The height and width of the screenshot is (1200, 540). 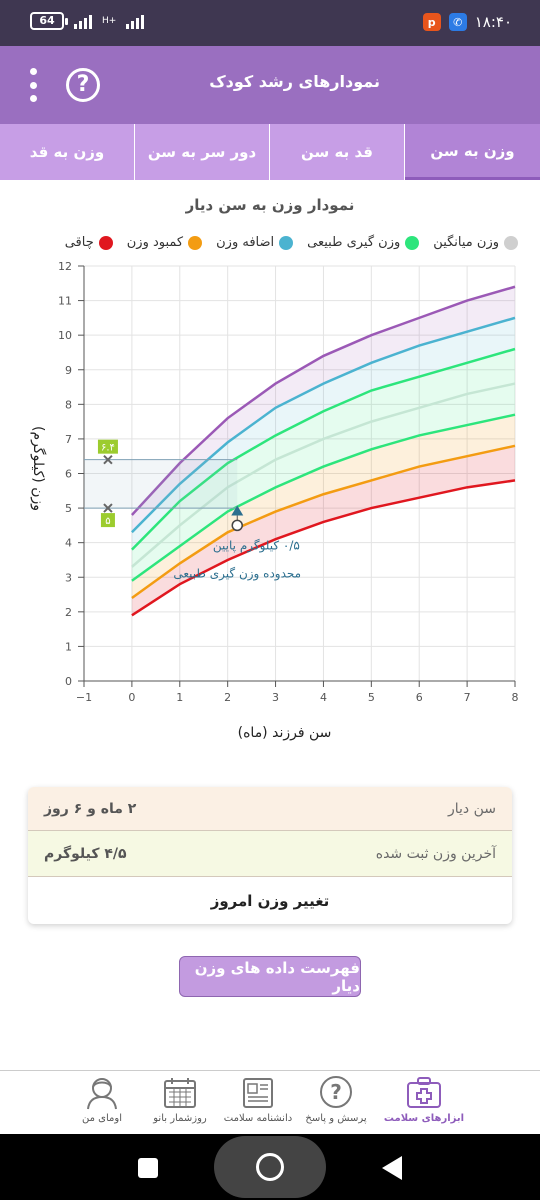 I want to click on y-tick-label: 7, so click(x=68, y=439).